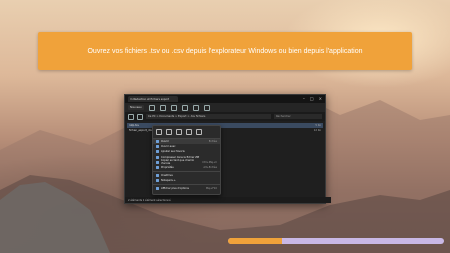  What do you see at coordinates (211, 188) in the screenshot?
I see `menu-item-shortcut: Maj+F10` at bounding box center [211, 188].